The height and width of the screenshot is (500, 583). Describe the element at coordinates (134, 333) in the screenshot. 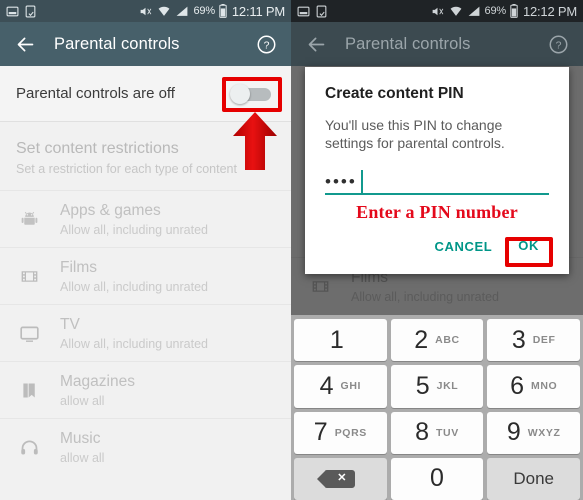

I see `list-item-text: TV Allow all, including unrated` at that location.